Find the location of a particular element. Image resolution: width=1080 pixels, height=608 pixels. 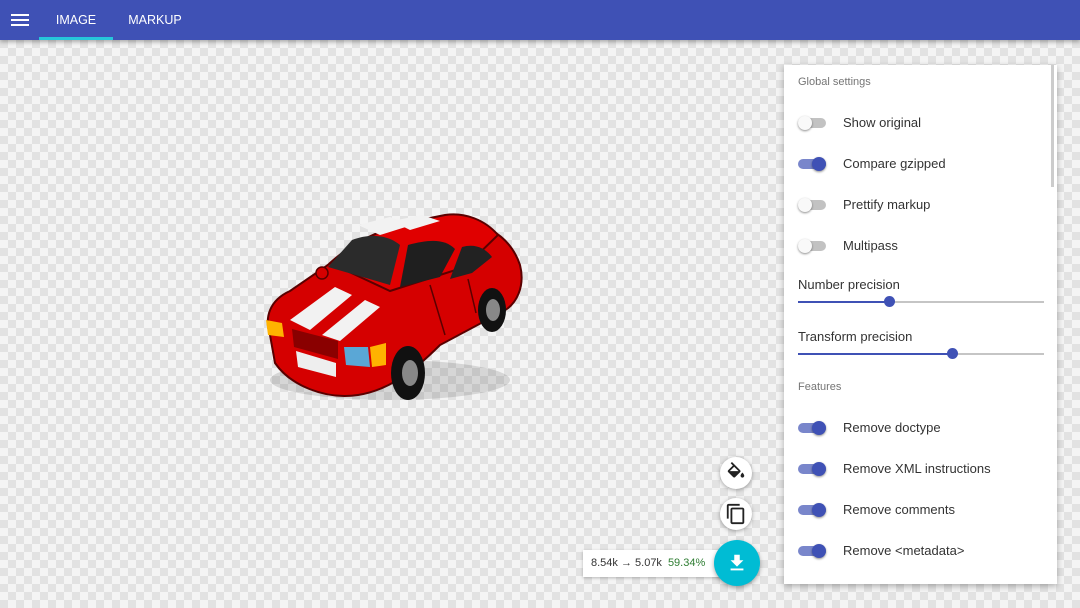

slider-transform-precision: Transform precision is located at coordinates (920, 352).